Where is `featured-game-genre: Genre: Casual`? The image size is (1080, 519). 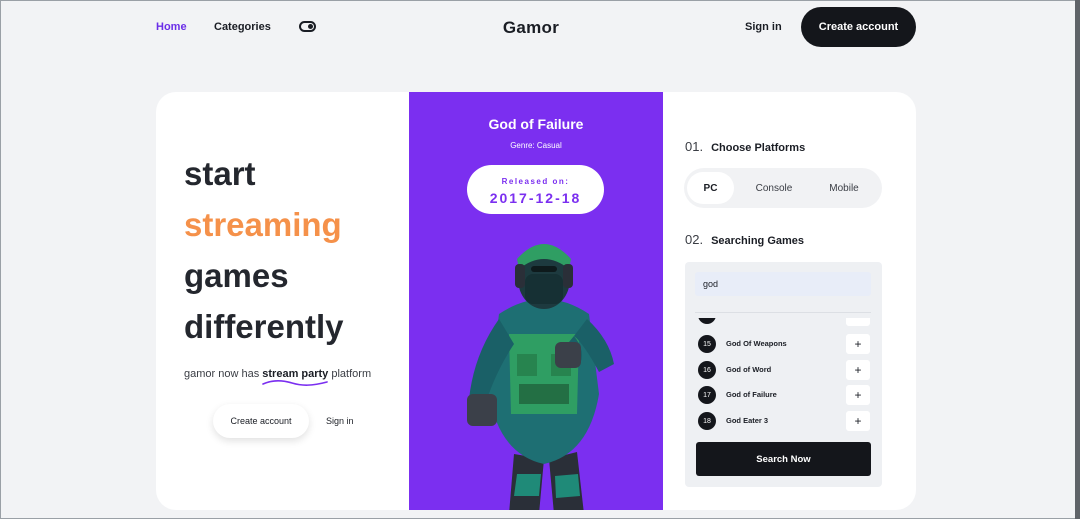
featured-game-genre: Genre: Casual is located at coordinates (536, 145).